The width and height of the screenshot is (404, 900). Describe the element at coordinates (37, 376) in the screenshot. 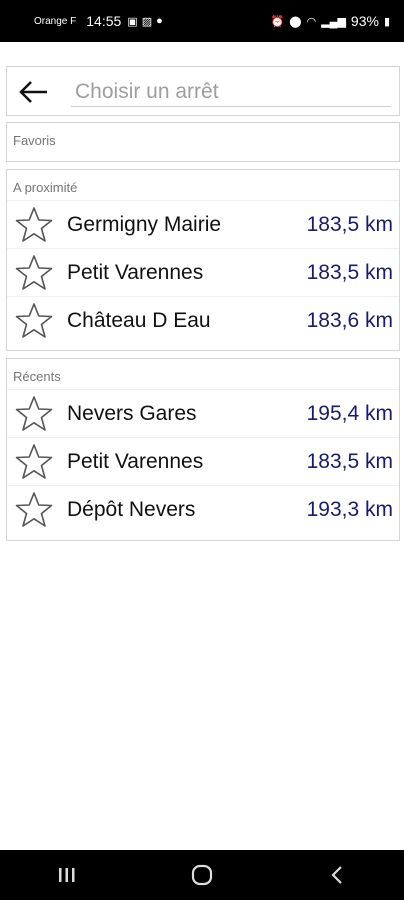

I see `recent-title: Récents` at that location.